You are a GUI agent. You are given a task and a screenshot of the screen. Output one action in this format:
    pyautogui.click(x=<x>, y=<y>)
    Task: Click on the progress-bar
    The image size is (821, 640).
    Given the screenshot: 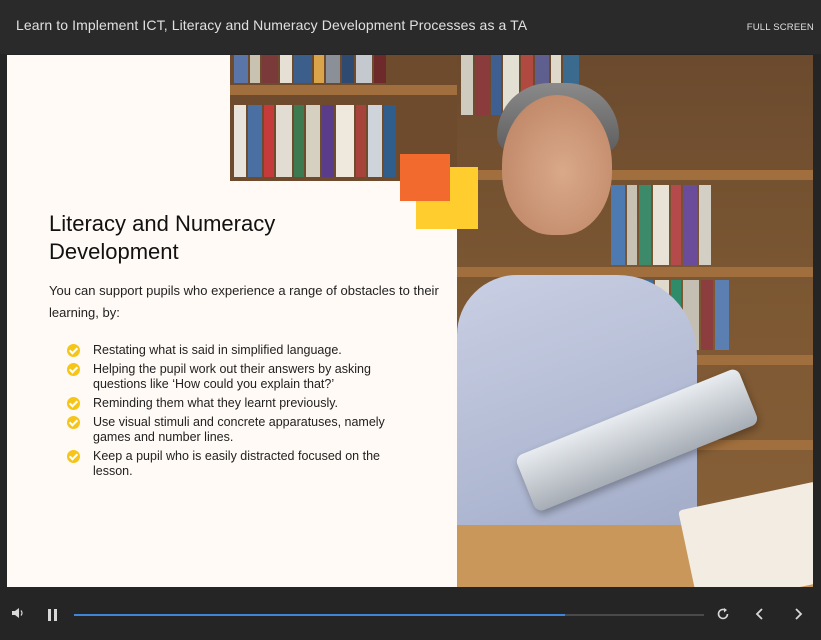 What is the action you would take?
    pyautogui.click(x=389, y=615)
    